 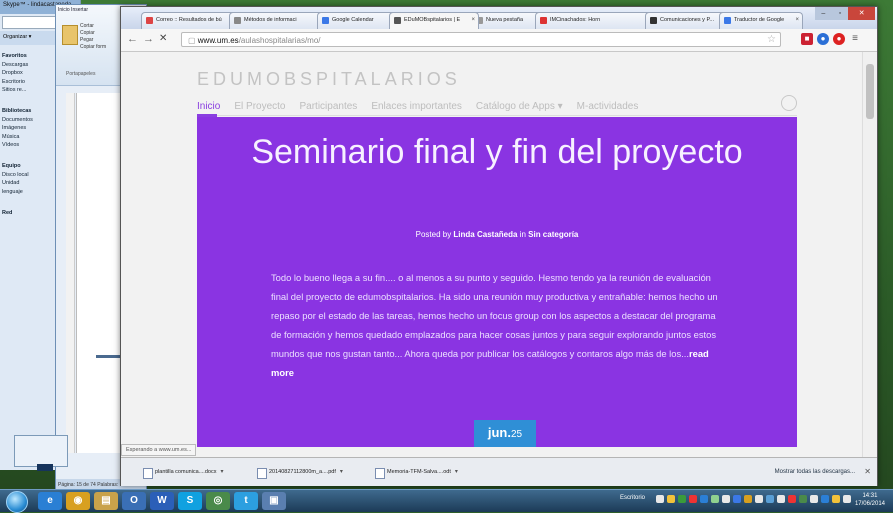 I want to click on page-icon: ▢, so click(x=193, y=40).